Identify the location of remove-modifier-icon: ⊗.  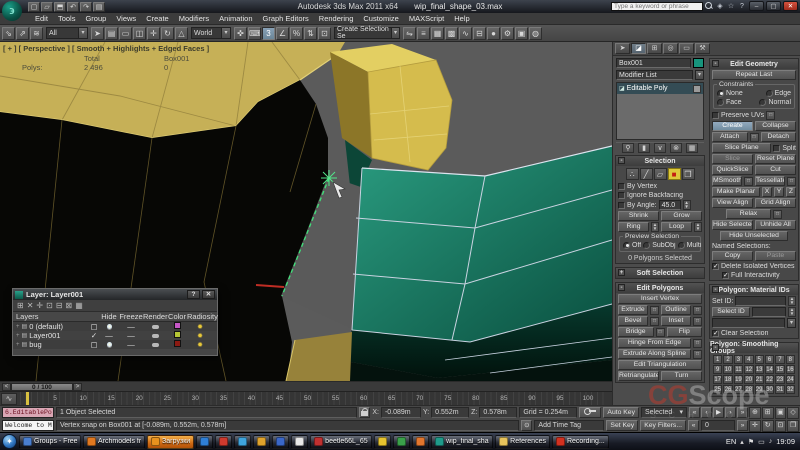
(676, 148).